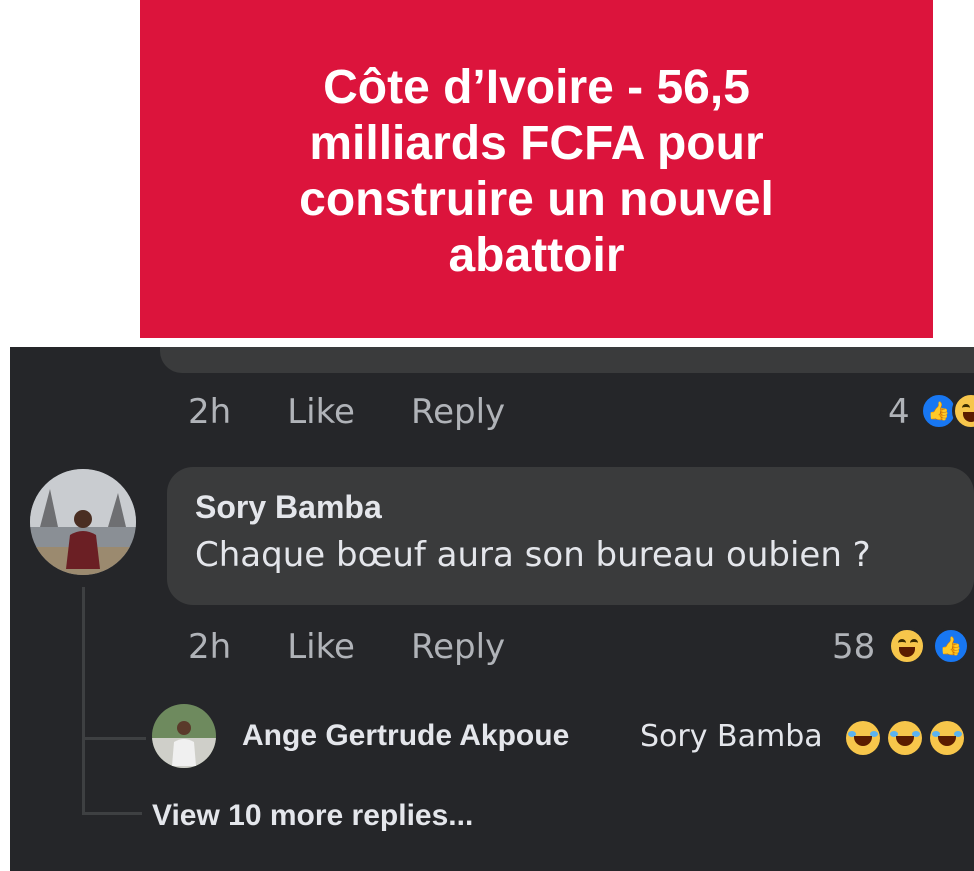 Image resolution: width=974 pixels, height=871 pixels. I want to click on comment-actions: 2h Like Reply, so click(374, 647).